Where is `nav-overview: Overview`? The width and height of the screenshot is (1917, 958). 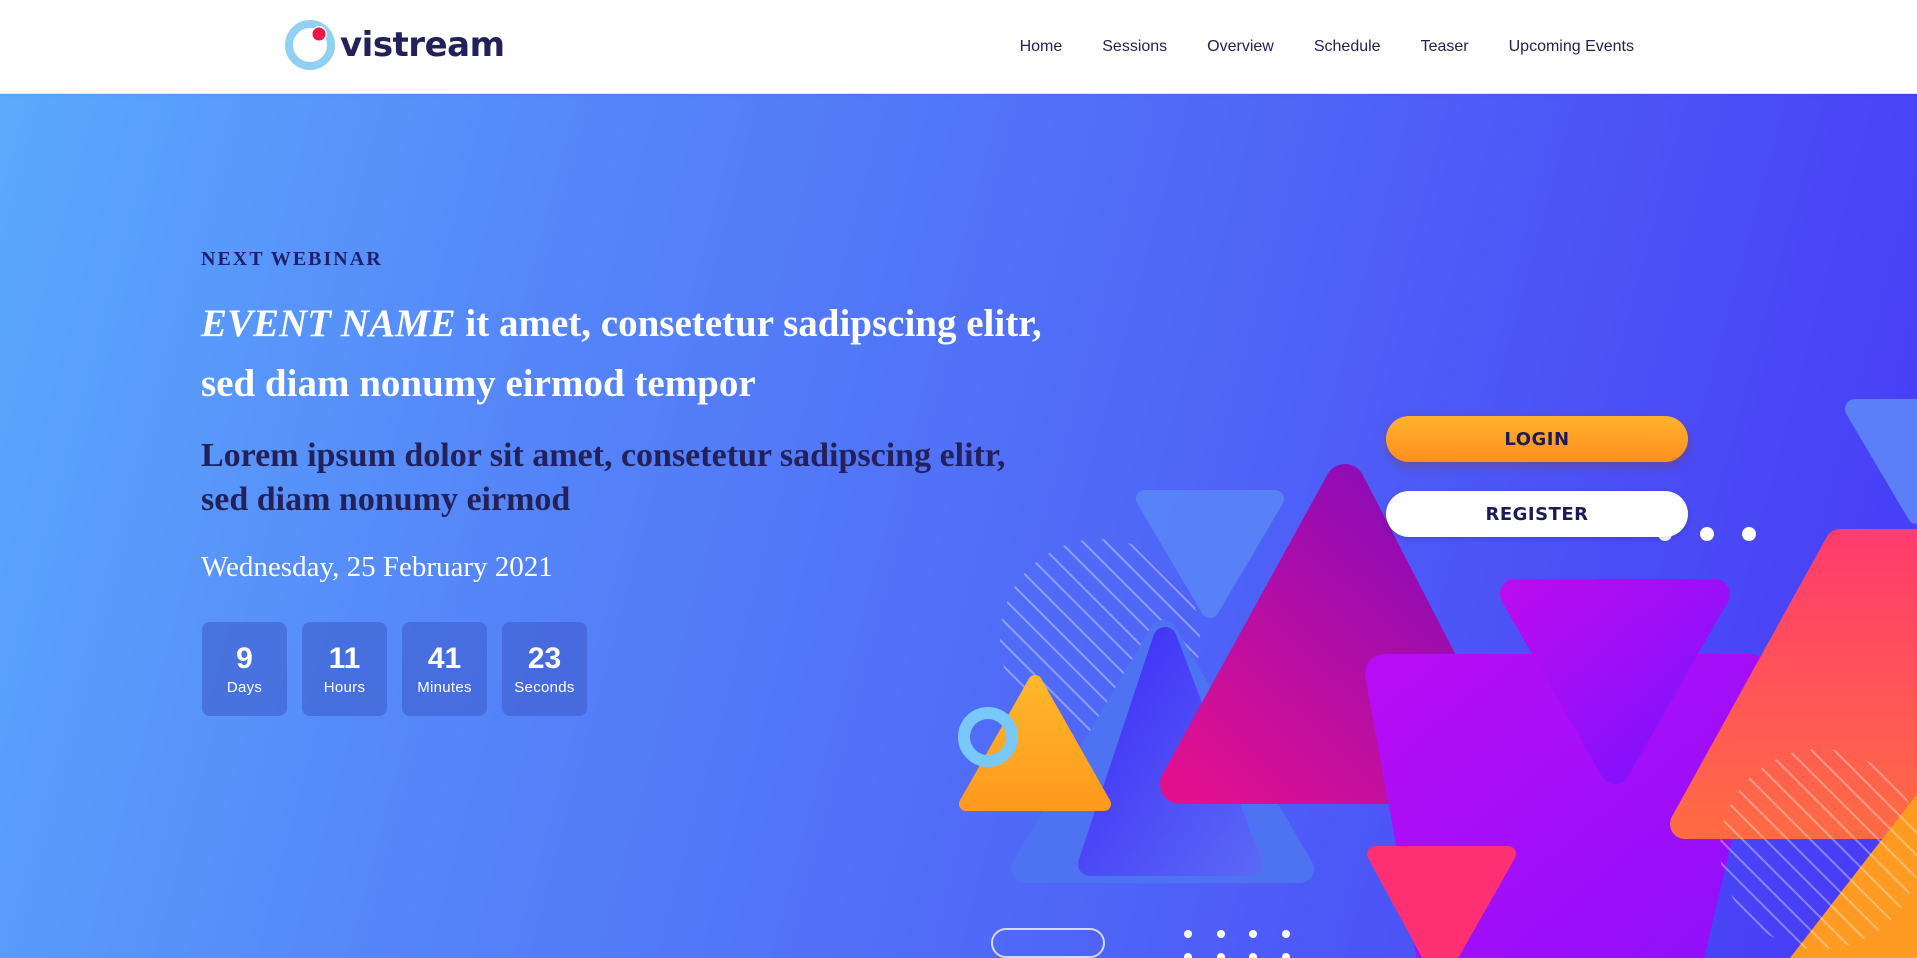 nav-overview: Overview is located at coordinates (1240, 47).